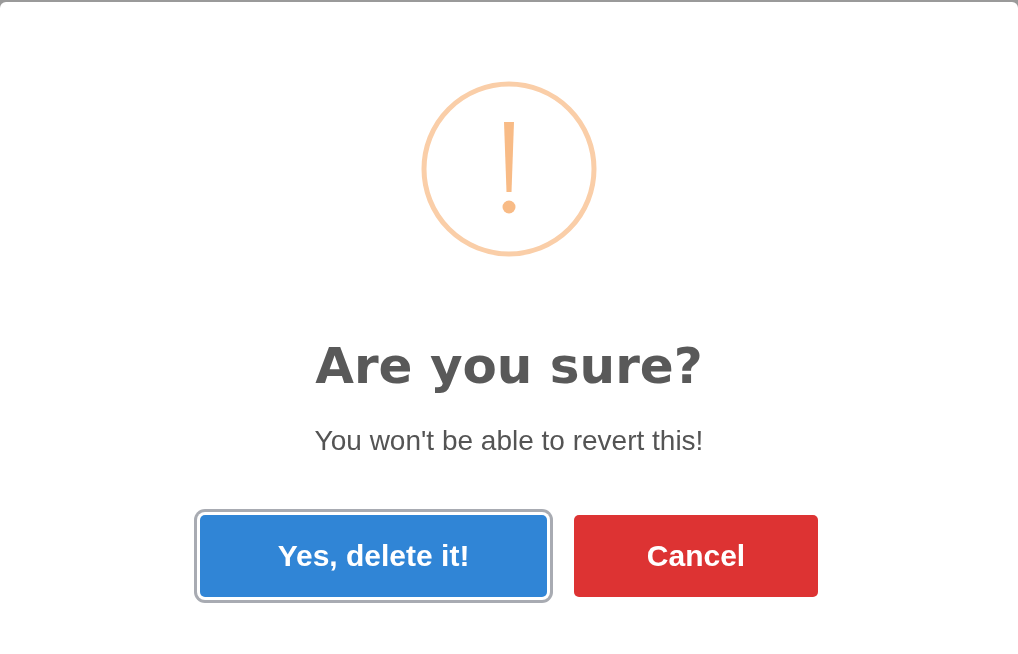  I want to click on dialog-title: Are you sure?, so click(509, 366).